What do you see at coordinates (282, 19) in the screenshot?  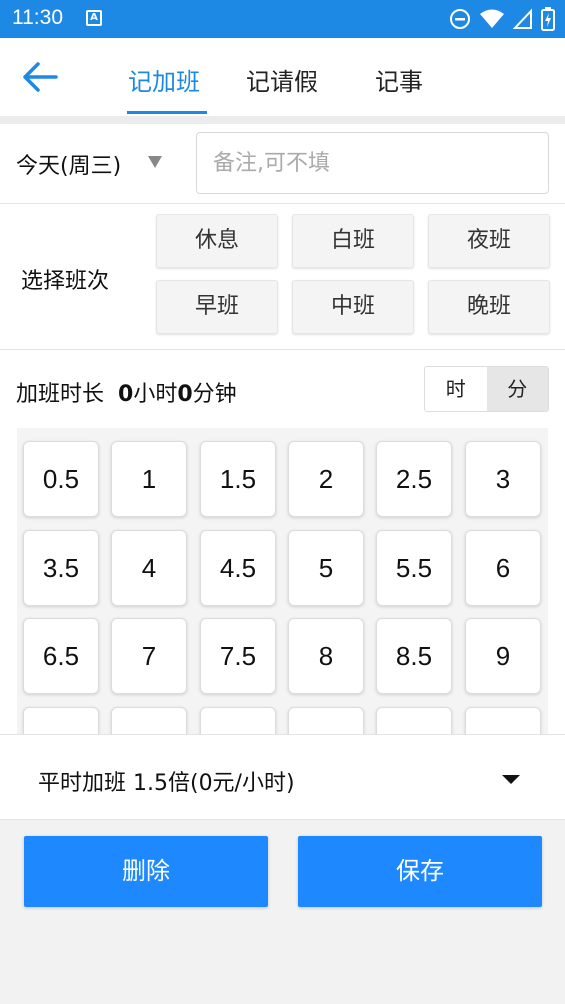 I see `status-bar: 11:30 A` at bounding box center [282, 19].